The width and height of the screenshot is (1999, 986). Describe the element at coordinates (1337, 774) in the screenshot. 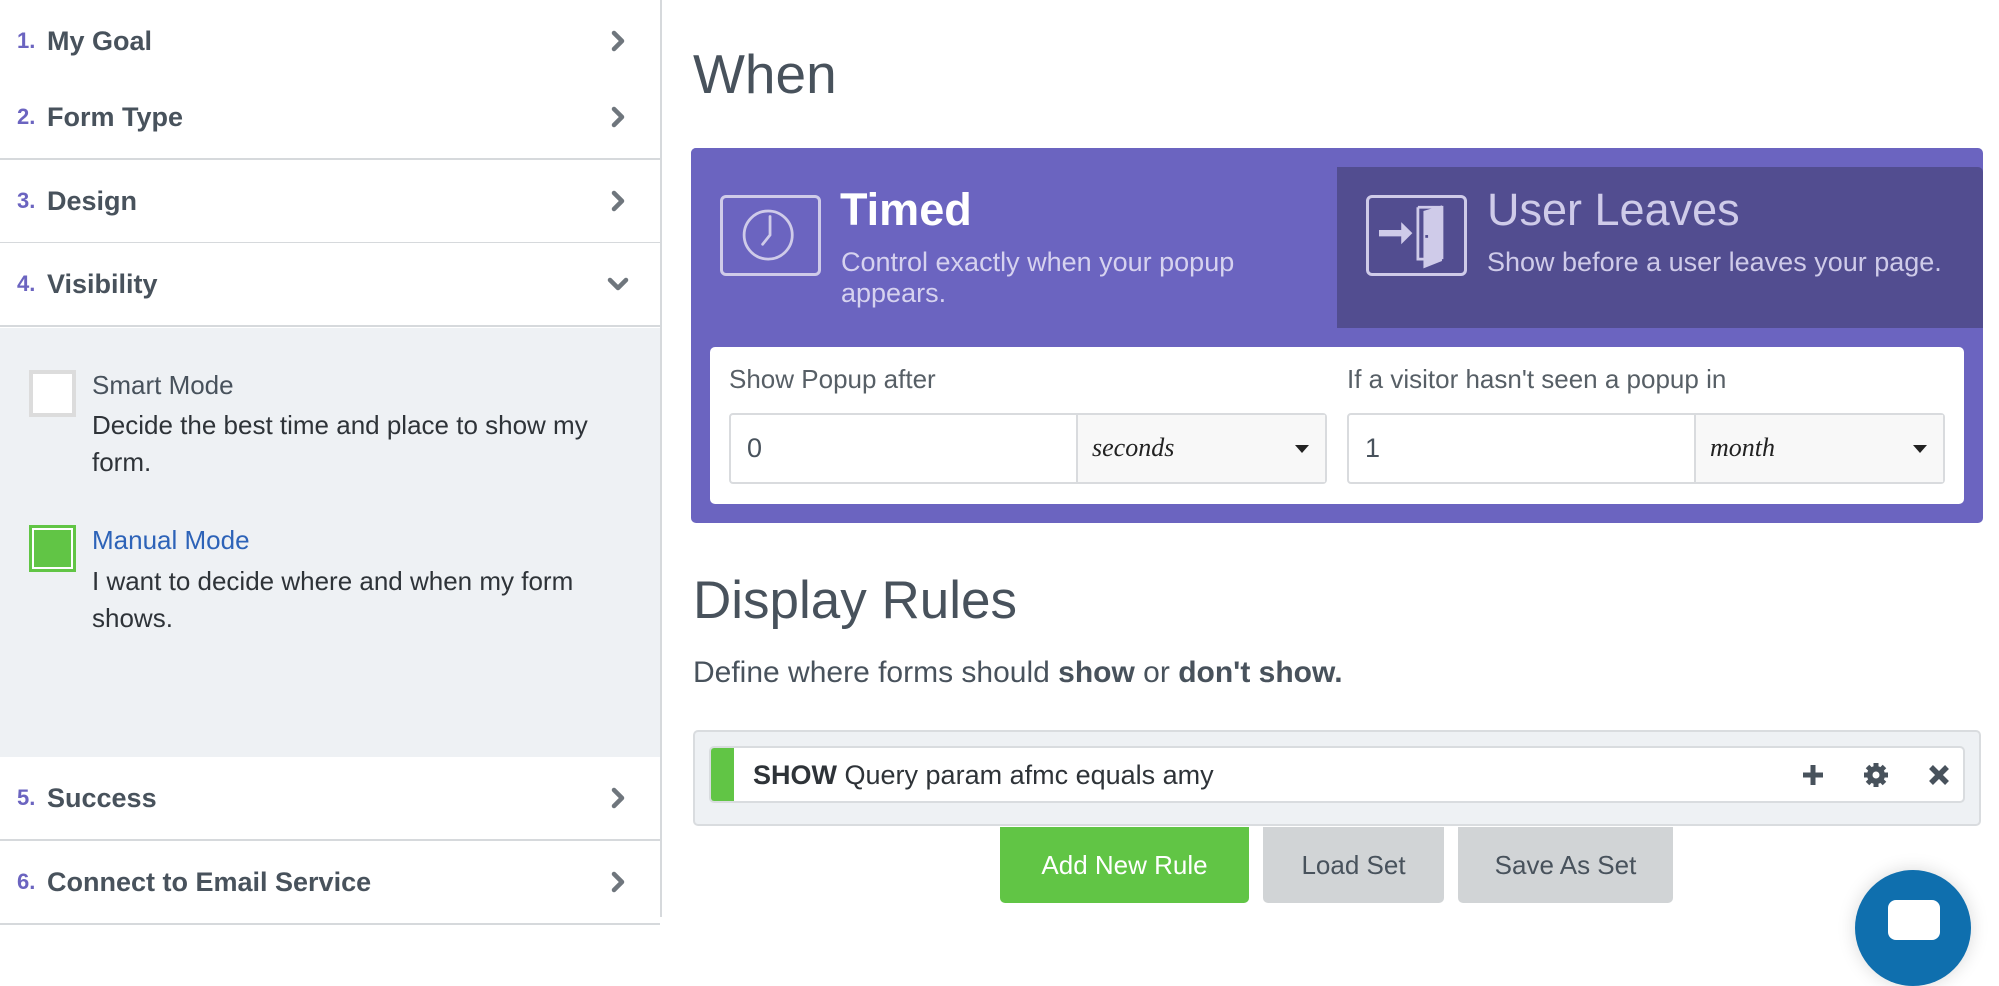

I see `rule-row: SHOW Query param afmc equals amy` at that location.